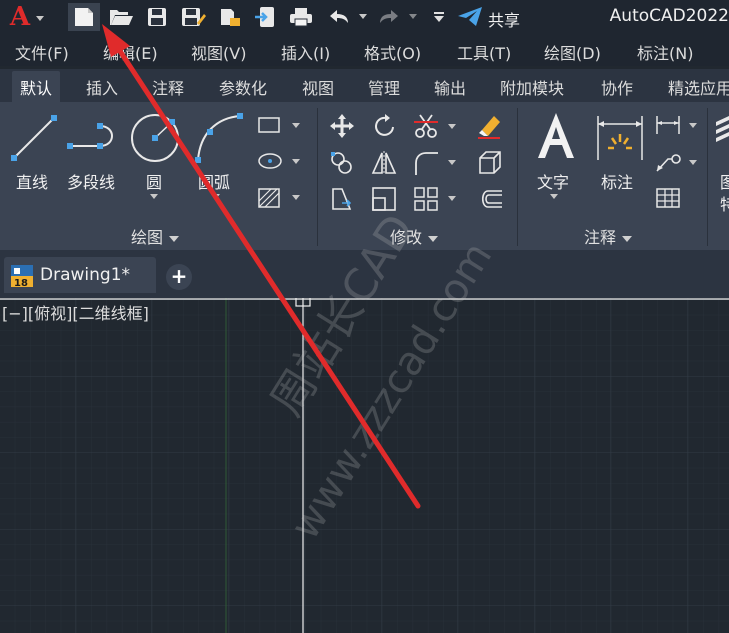 This screenshot has width=729, height=633. Describe the element at coordinates (296, 125) in the screenshot. I see `rectangle-dropdown-icon` at that location.